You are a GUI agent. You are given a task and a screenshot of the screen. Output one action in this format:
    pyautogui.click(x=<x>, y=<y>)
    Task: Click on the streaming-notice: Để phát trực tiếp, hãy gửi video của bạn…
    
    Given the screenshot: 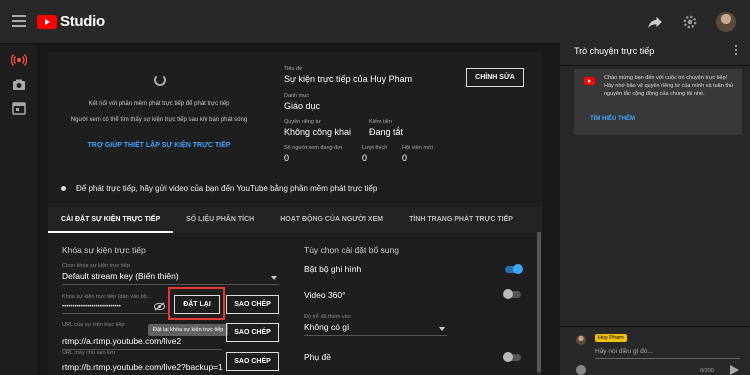 What is the action you would take?
    pyautogui.click(x=219, y=188)
    